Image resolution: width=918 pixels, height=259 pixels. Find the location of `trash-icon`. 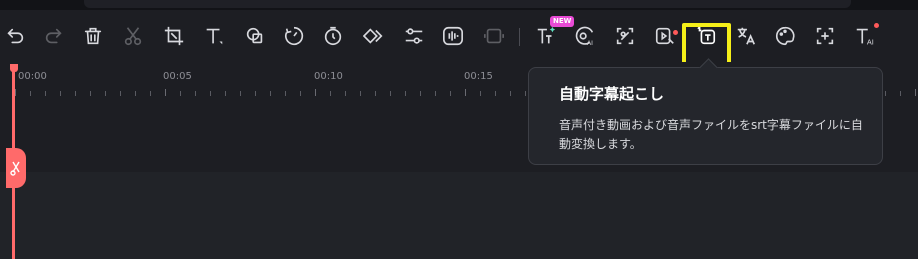

trash-icon is located at coordinates (93, 36).